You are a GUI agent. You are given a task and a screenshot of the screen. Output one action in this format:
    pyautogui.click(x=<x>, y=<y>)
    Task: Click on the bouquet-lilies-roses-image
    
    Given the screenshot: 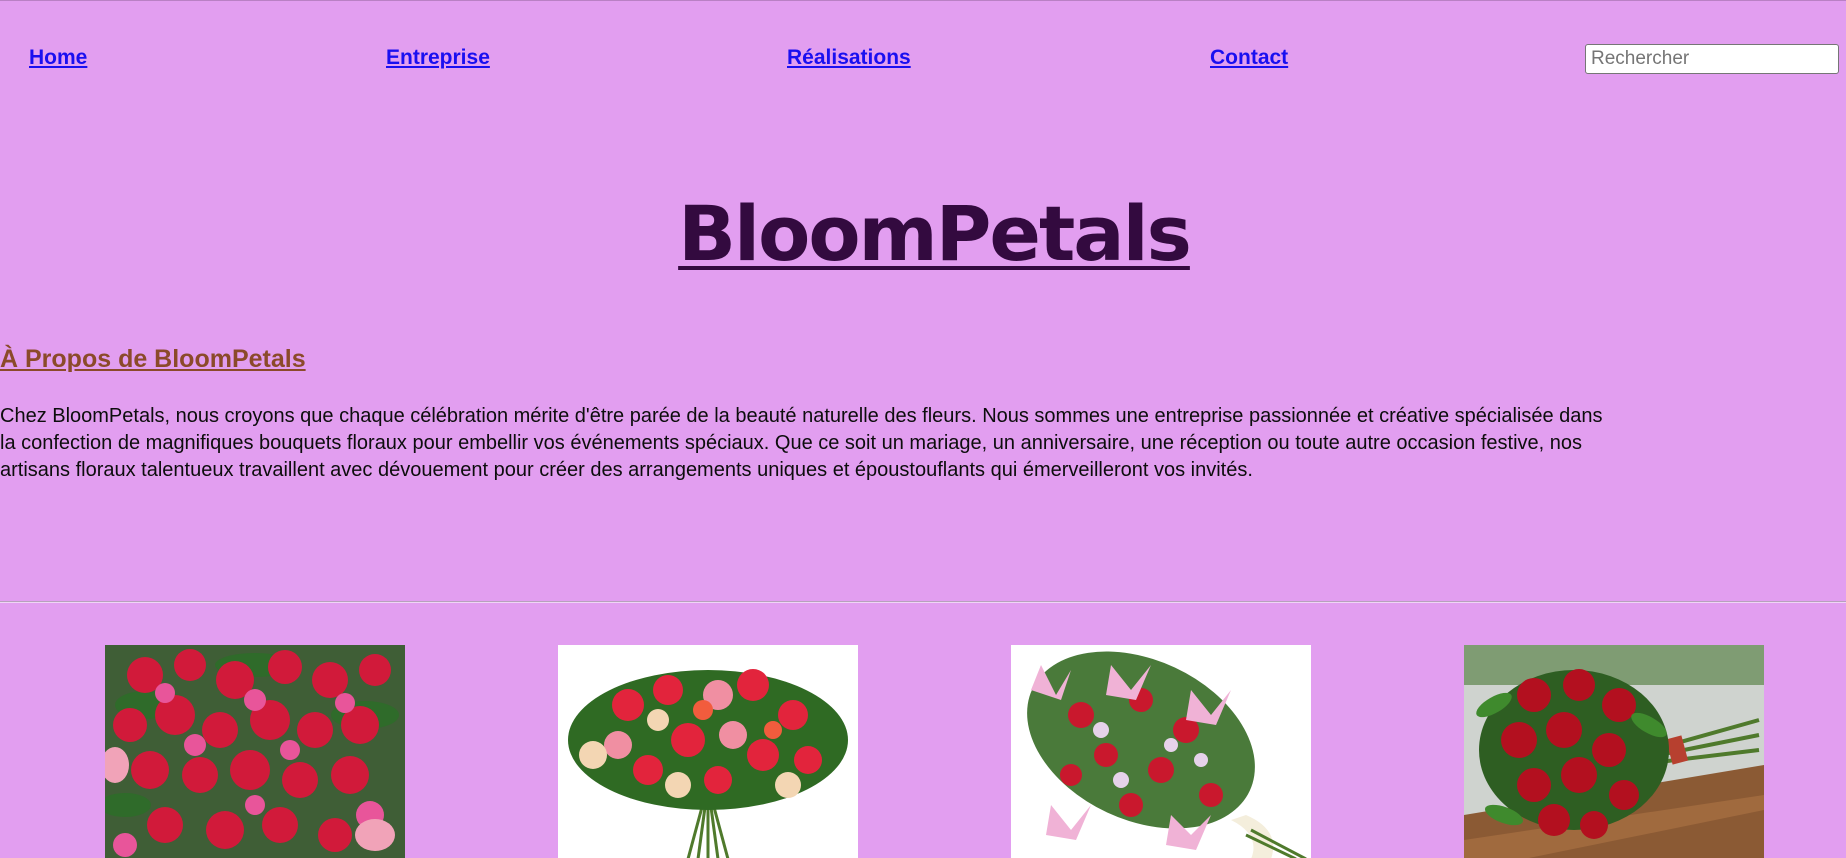 What is the action you would take?
    pyautogui.click(x=1161, y=751)
    